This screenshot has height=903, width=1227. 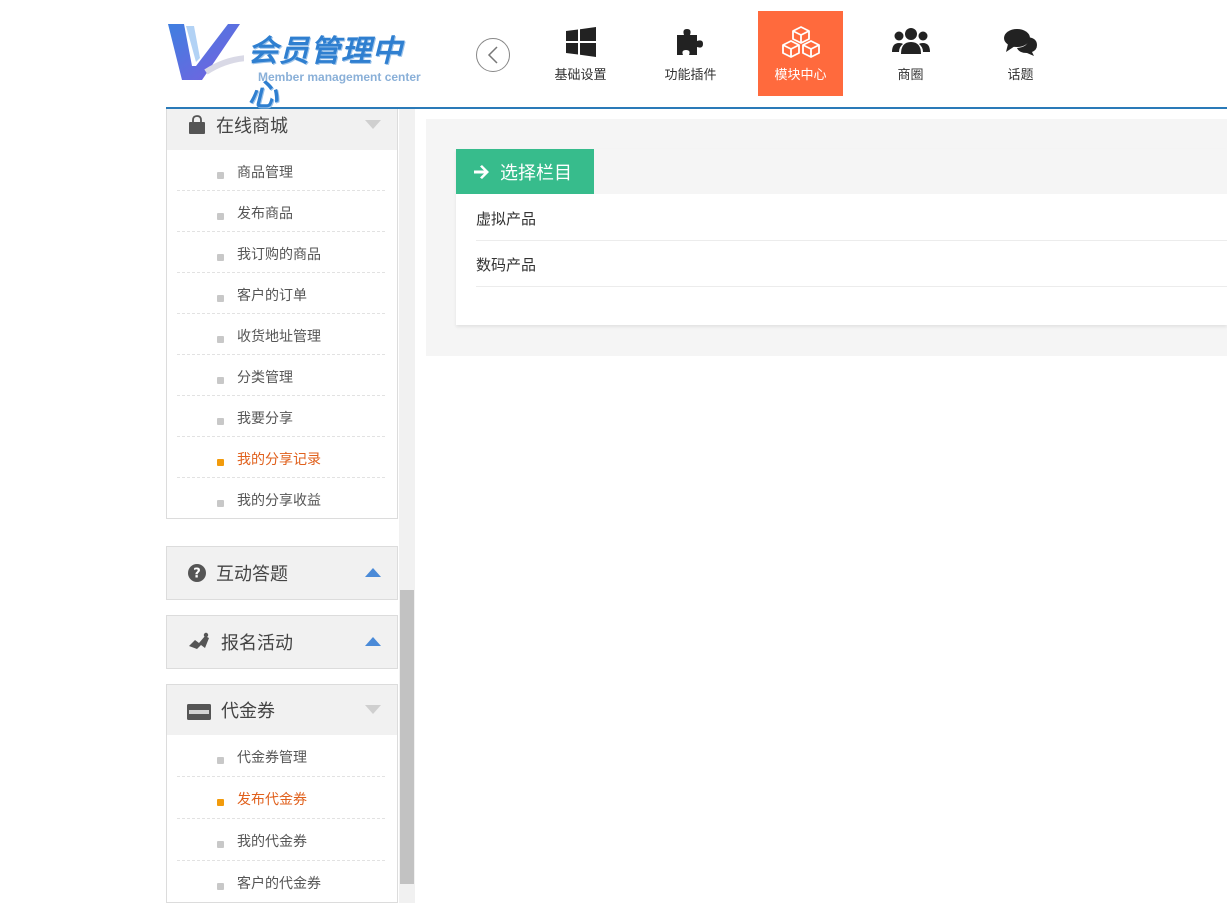 What do you see at coordinates (279, 255) in the screenshot?
I see `sidebar-item-label: 我订购的商品` at bounding box center [279, 255].